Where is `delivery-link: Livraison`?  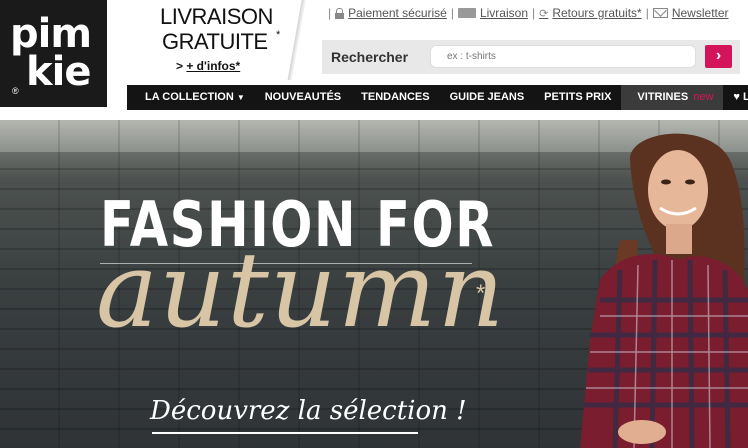 delivery-link: Livraison is located at coordinates (492, 13).